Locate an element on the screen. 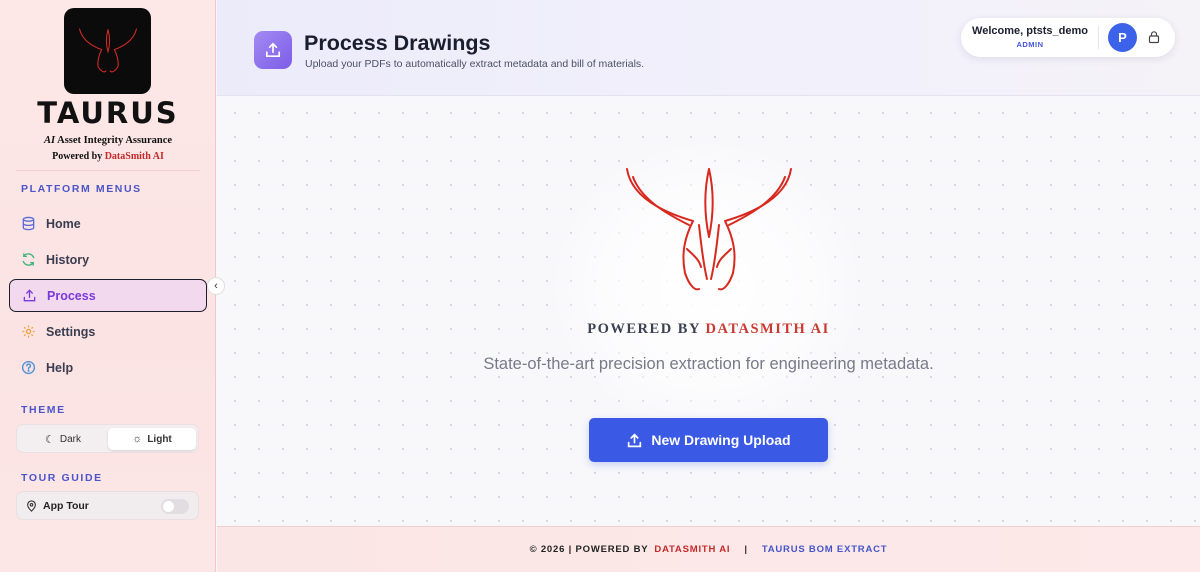 This screenshot has width=1200, height=572. sidebar-item-label: Help is located at coordinates (60, 367).